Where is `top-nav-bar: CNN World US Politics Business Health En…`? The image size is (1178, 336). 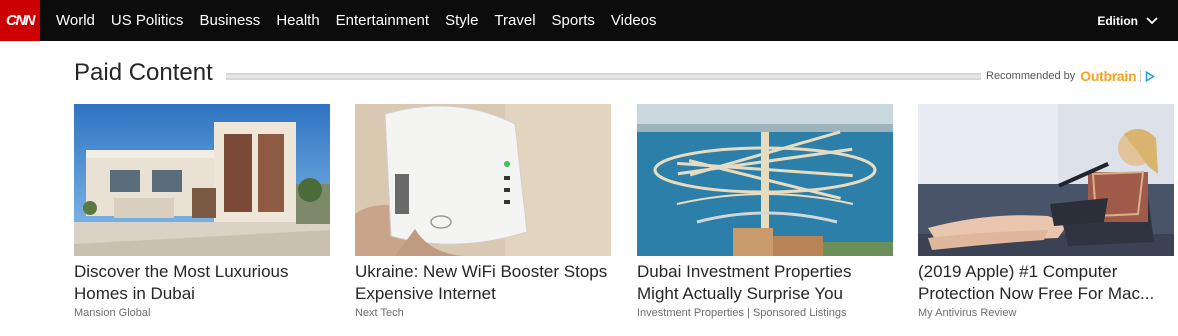 top-nav-bar: CNN World US Politics Business Health En… is located at coordinates (589, 20).